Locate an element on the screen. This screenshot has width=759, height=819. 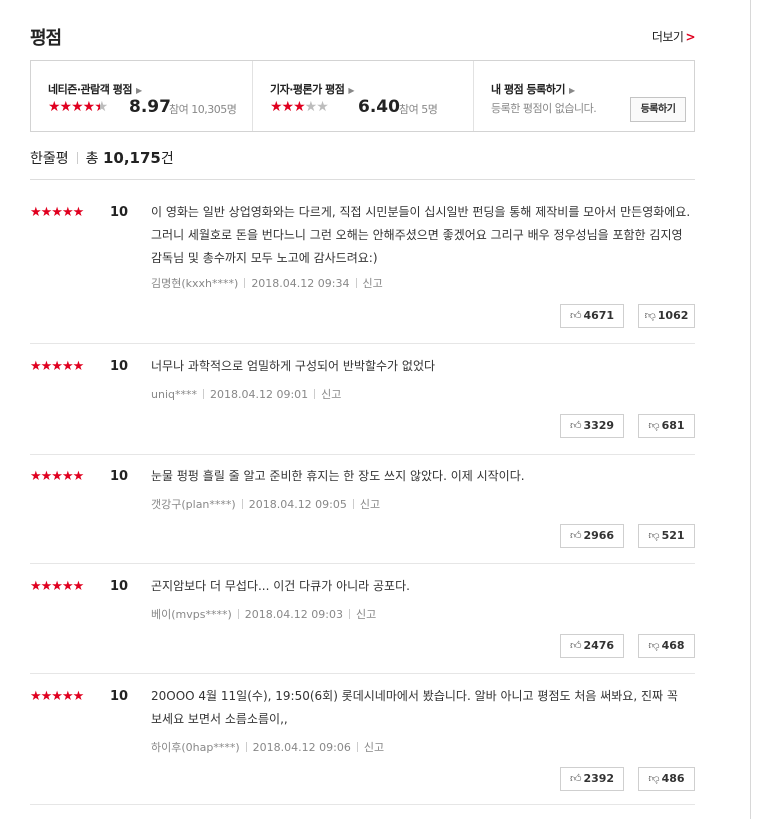
like-button: 👍︎ 4671 is located at coordinates (592, 316).